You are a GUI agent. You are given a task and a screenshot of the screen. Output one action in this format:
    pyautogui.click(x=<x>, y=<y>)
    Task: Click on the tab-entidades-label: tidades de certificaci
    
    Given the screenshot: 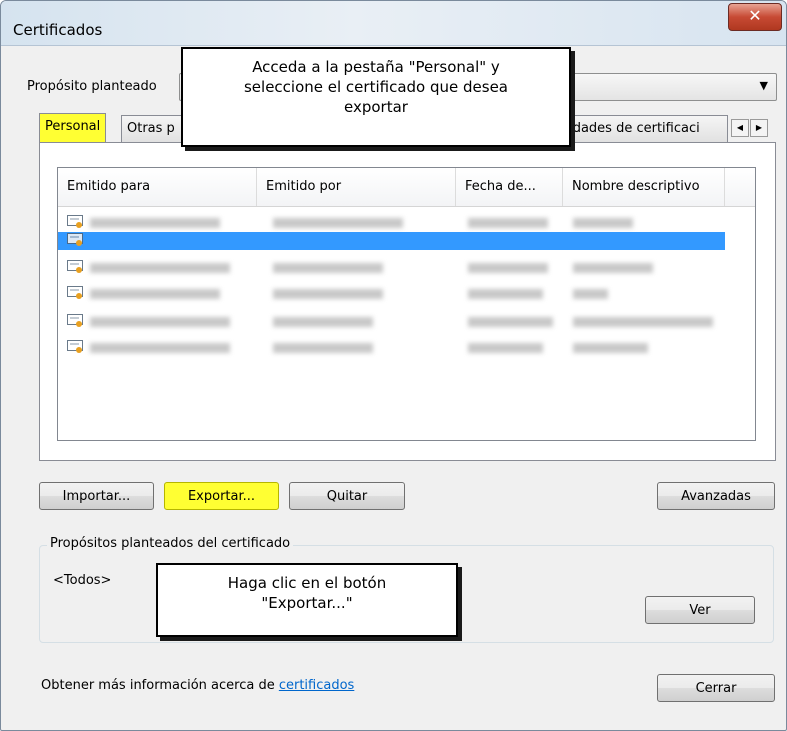 What is the action you would take?
    pyautogui.click(x=632, y=128)
    